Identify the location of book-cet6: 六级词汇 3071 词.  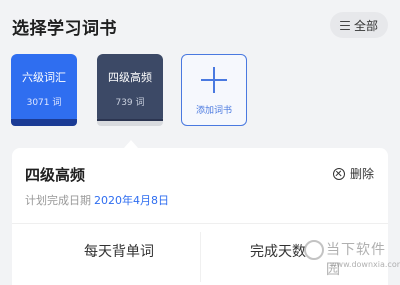
(44, 90).